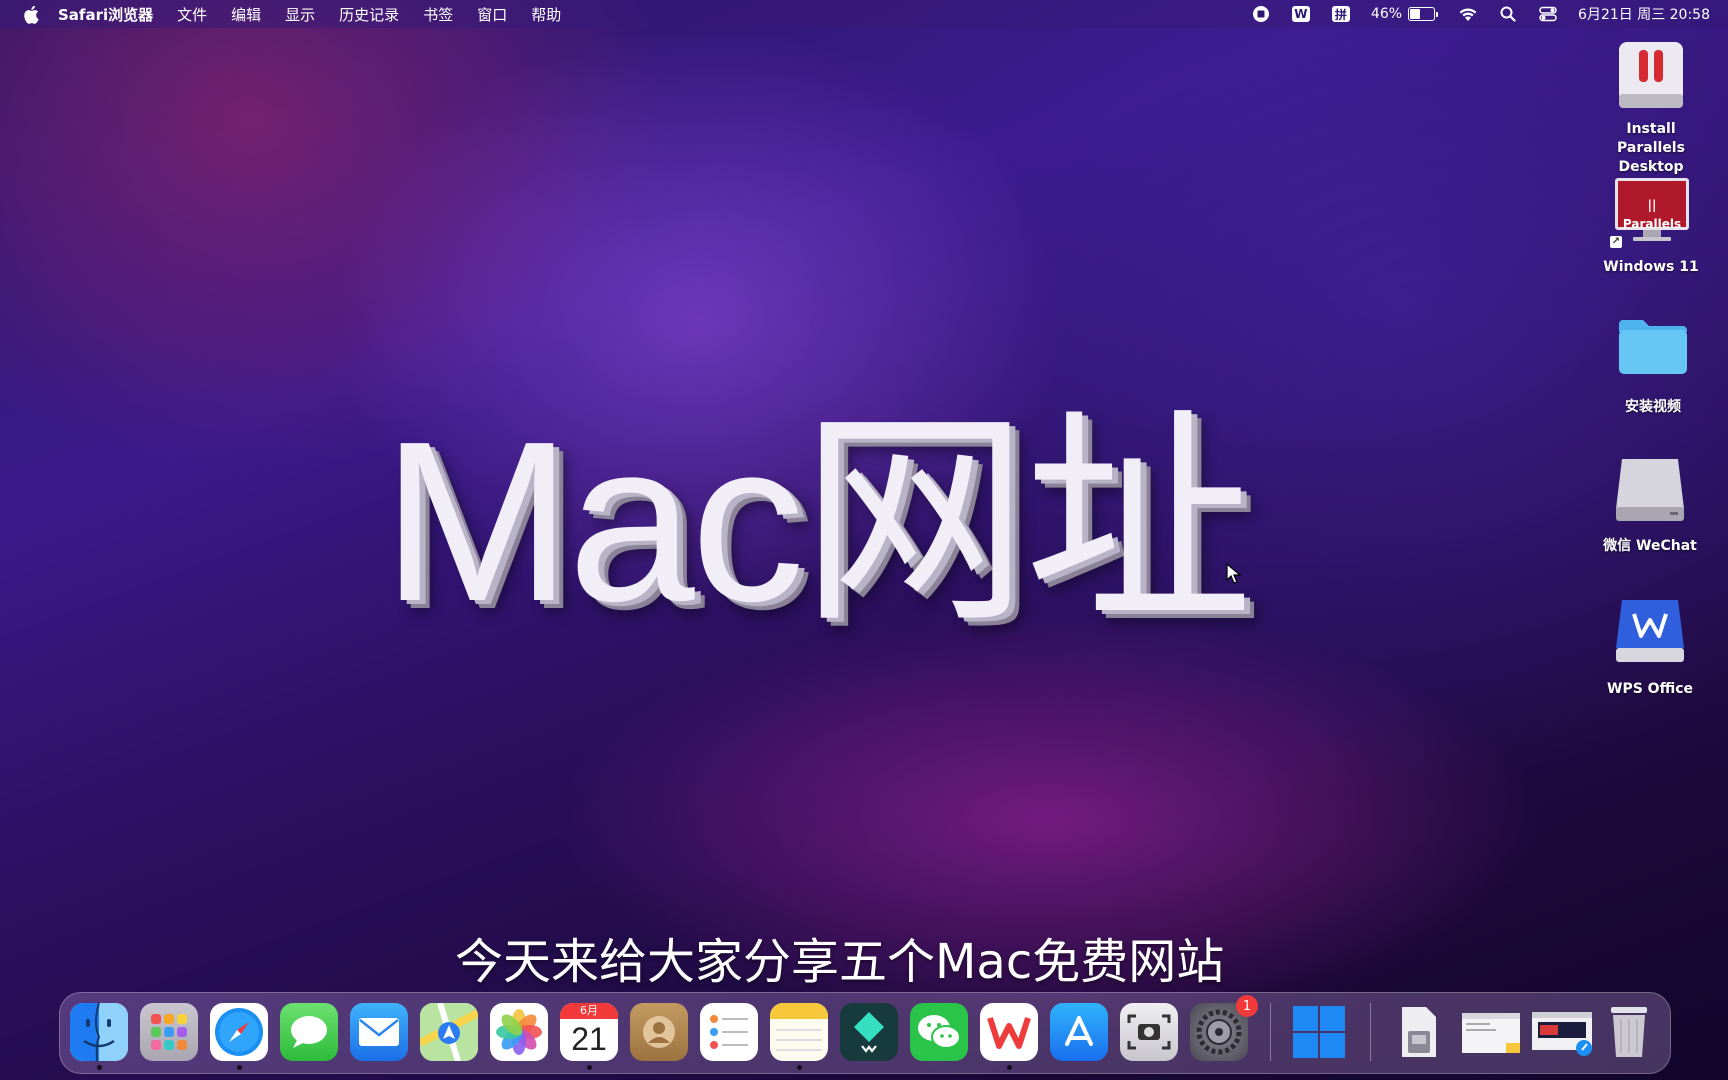 The height and width of the screenshot is (1080, 1728). I want to click on notification-badge: 1, so click(1247, 1006).